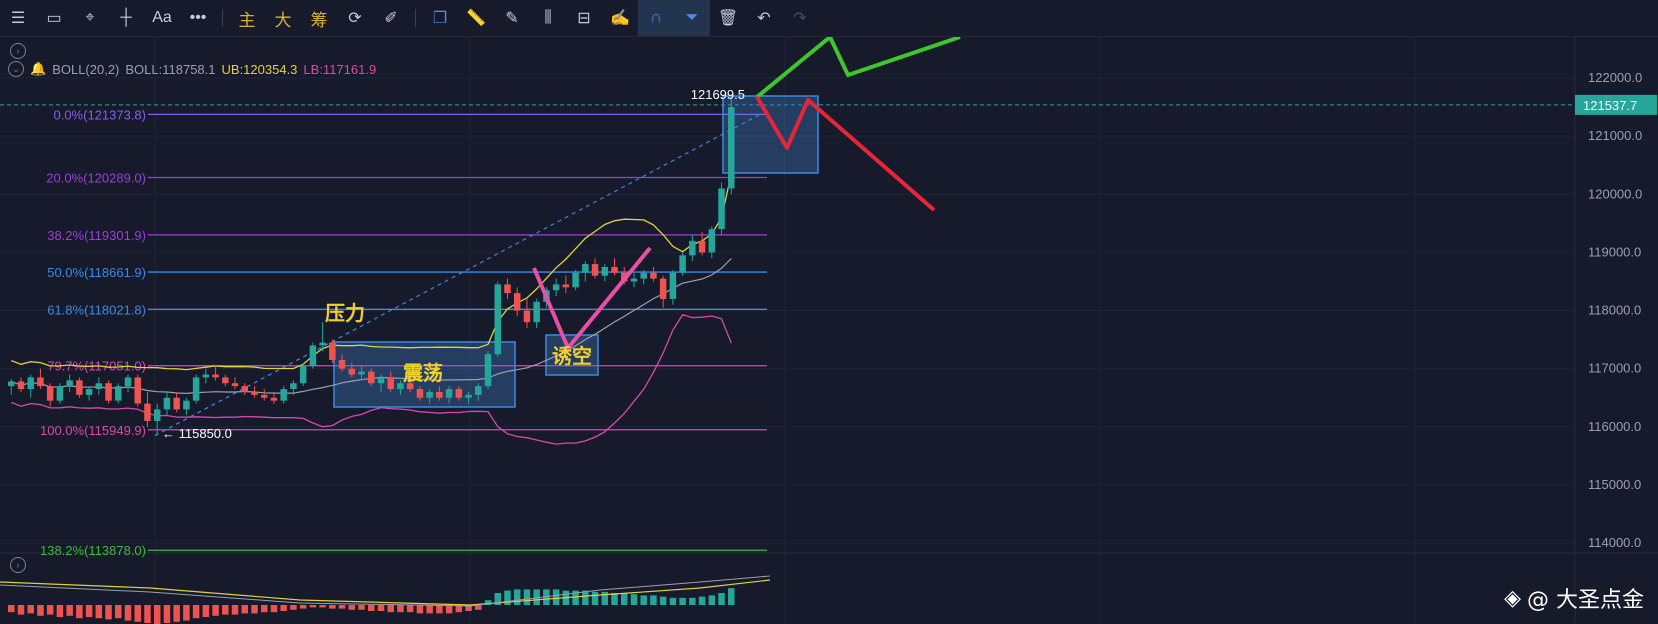 The width and height of the screenshot is (1658, 624). Describe the element at coordinates (18, 18) in the screenshot. I see `menu-icon: ☰` at that location.